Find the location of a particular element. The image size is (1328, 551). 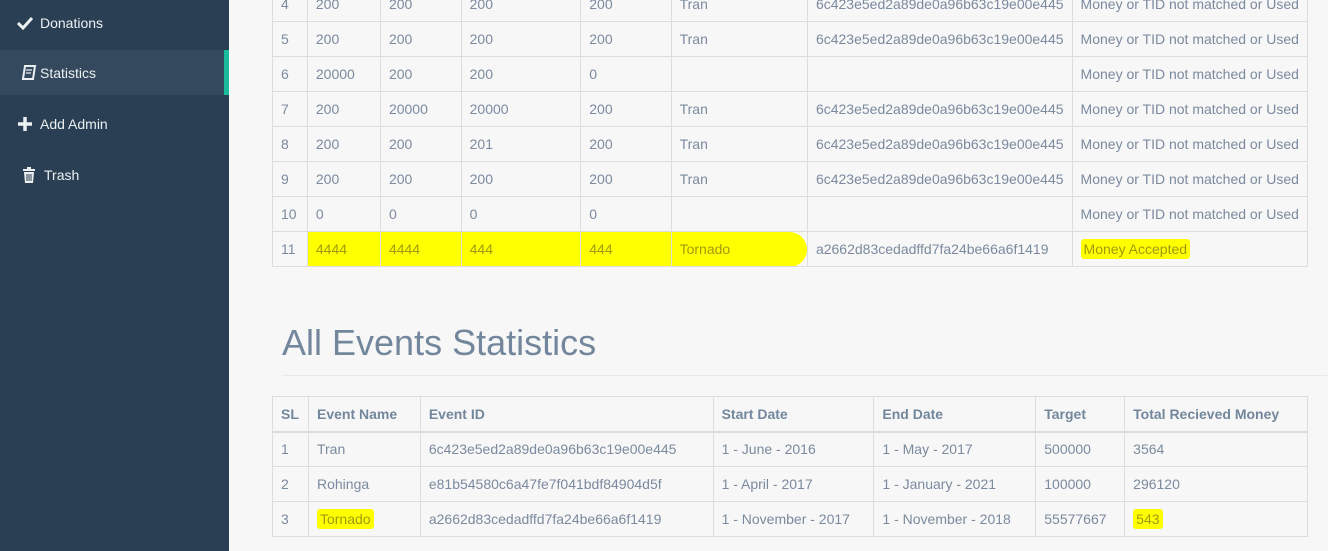

table-cell: 543 is located at coordinates (1216, 519).